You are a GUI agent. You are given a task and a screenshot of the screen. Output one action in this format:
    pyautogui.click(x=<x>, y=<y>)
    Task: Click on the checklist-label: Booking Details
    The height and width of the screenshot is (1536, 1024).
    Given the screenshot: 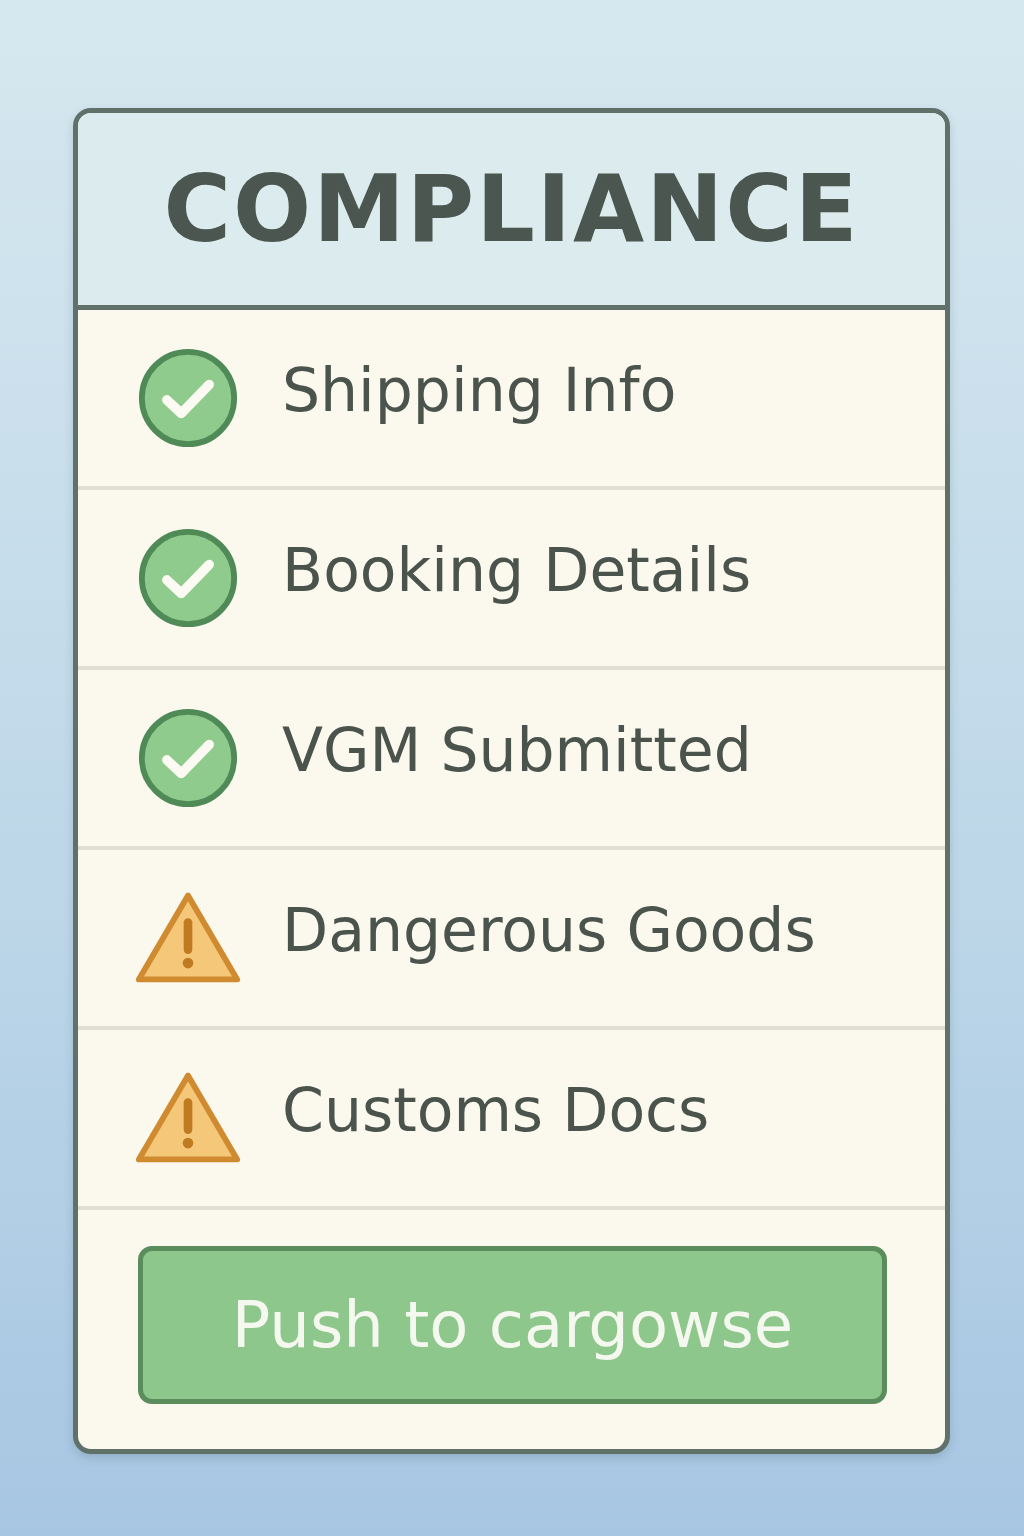 What is the action you would take?
    pyautogui.click(x=517, y=570)
    